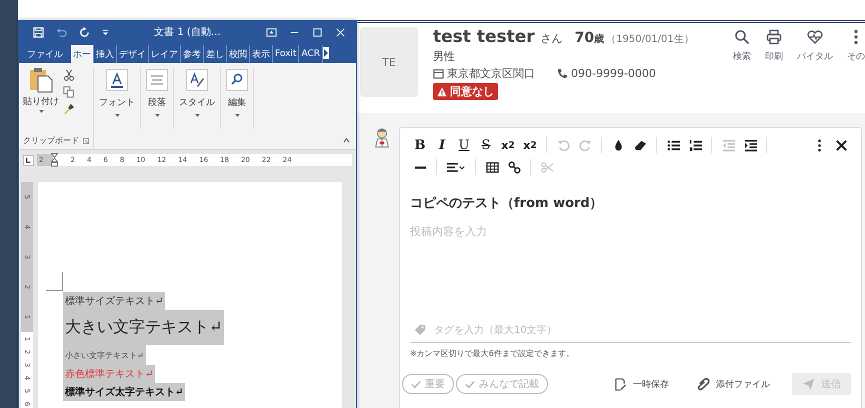 The image size is (865, 408). Describe the element at coordinates (551, 38) in the screenshot. I see `honorific: さん` at that location.